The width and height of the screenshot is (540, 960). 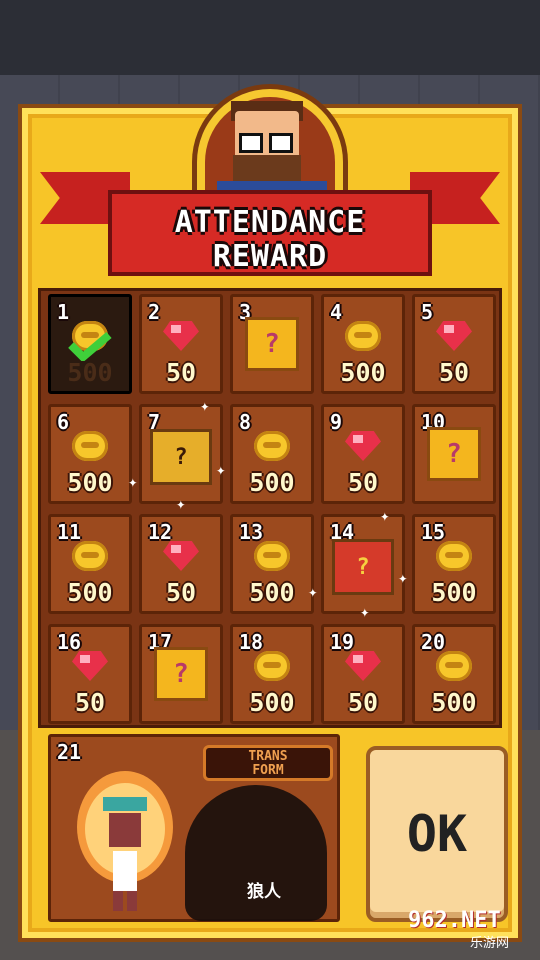 I want to click on day-cell-9: 9 50, so click(x=363, y=454).